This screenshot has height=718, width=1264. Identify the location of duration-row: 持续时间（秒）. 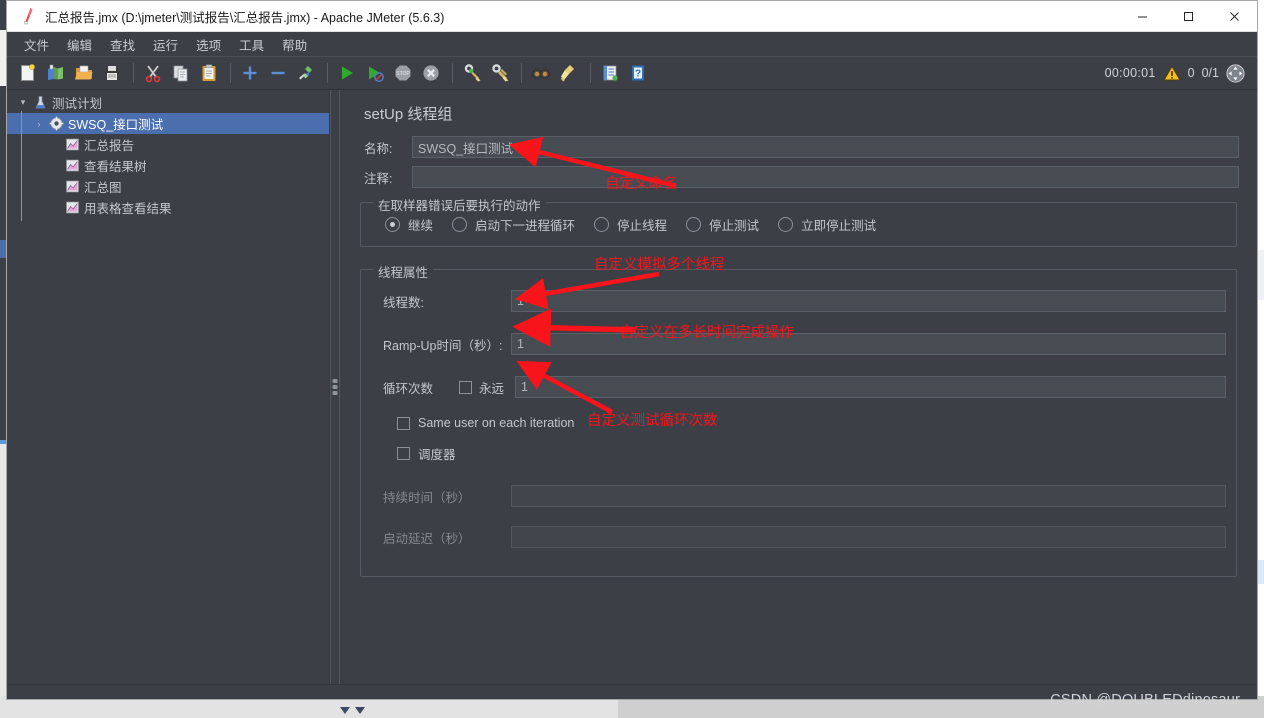
(798, 496).